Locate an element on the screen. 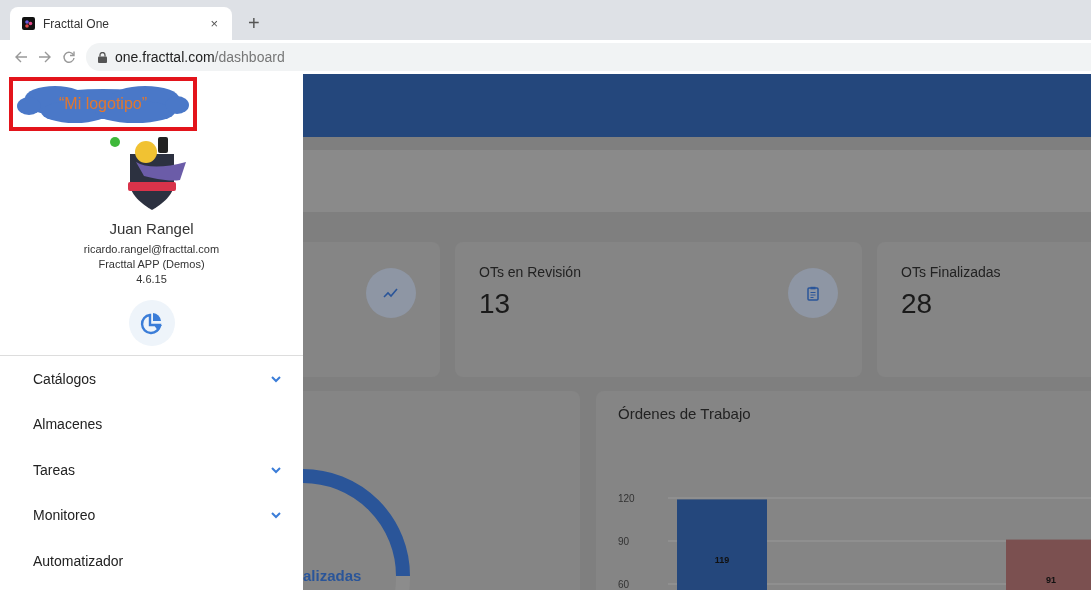  menu-item: Tareas is located at coordinates (151, 470).